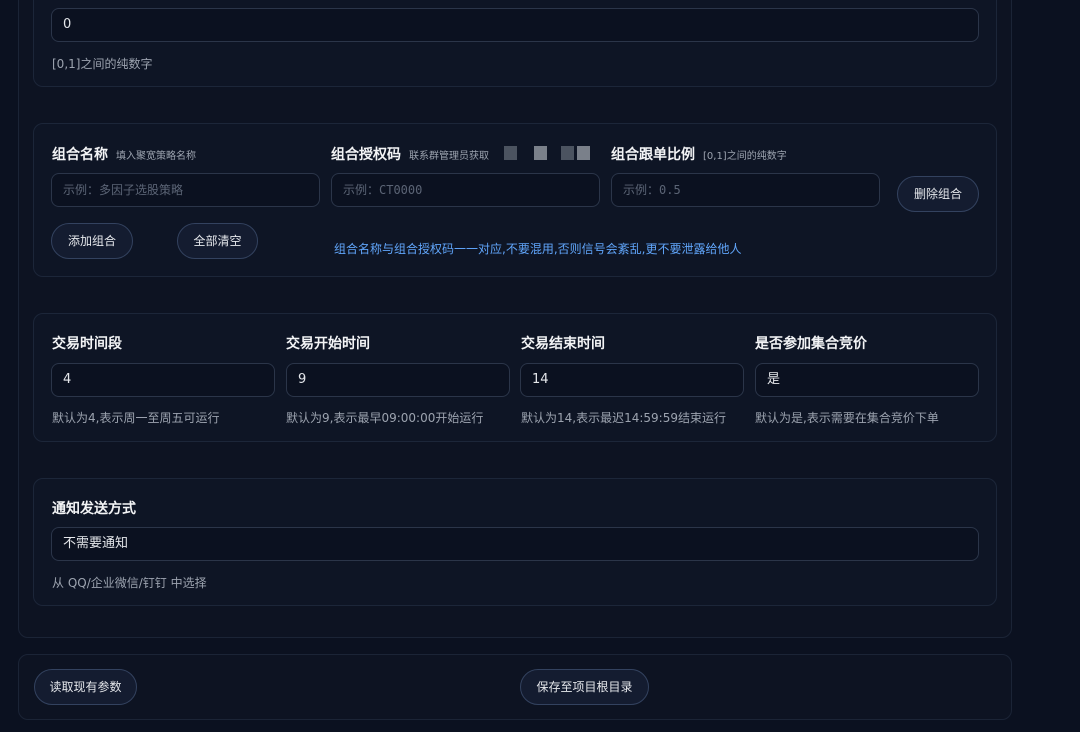 The height and width of the screenshot is (732, 1080). Describe the element at coordinates (745, 156) in the screenshot. I see `group-ratio-sublabel: [0,1]之间的纯数字` at that location.